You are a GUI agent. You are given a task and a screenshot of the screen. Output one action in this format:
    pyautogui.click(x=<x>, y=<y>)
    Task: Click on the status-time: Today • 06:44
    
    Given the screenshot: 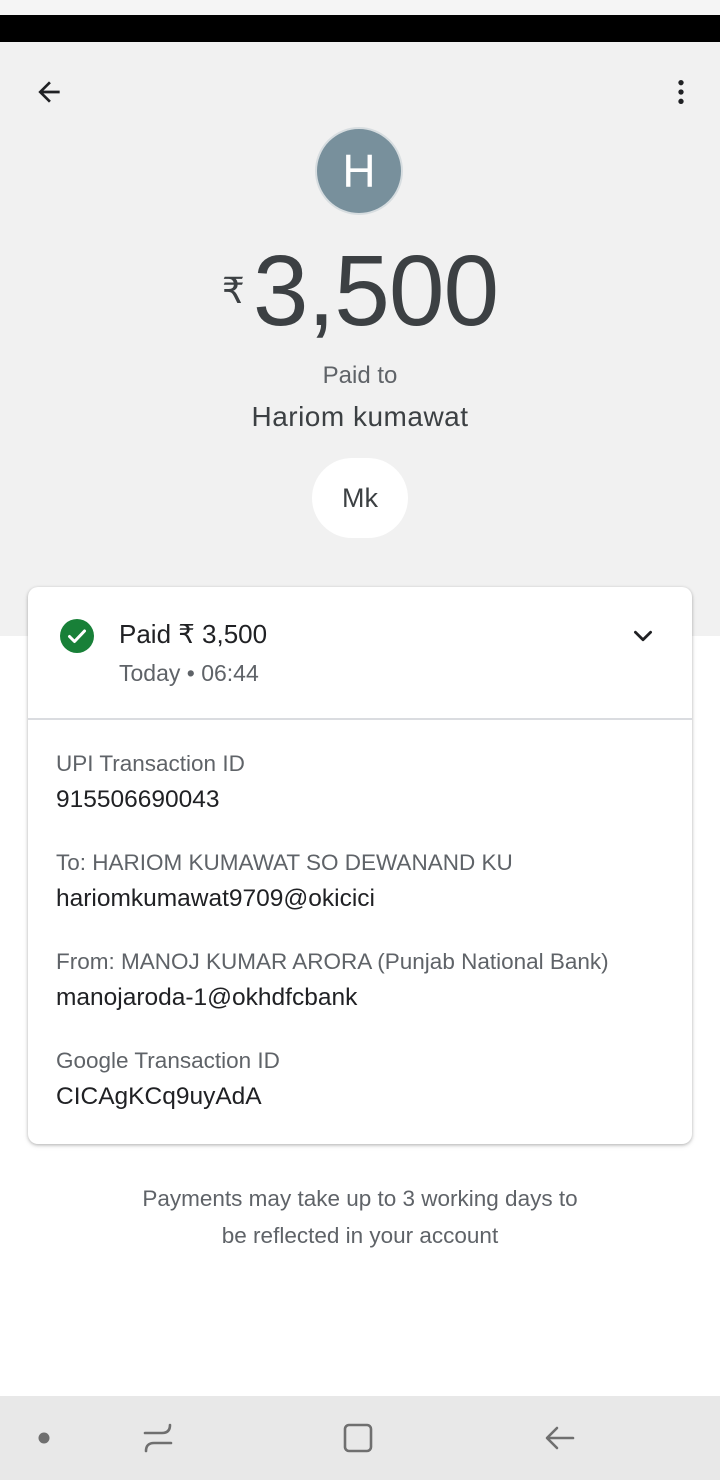 What is the action you would take?
    pyautogui.click(x=189, y=673)
    